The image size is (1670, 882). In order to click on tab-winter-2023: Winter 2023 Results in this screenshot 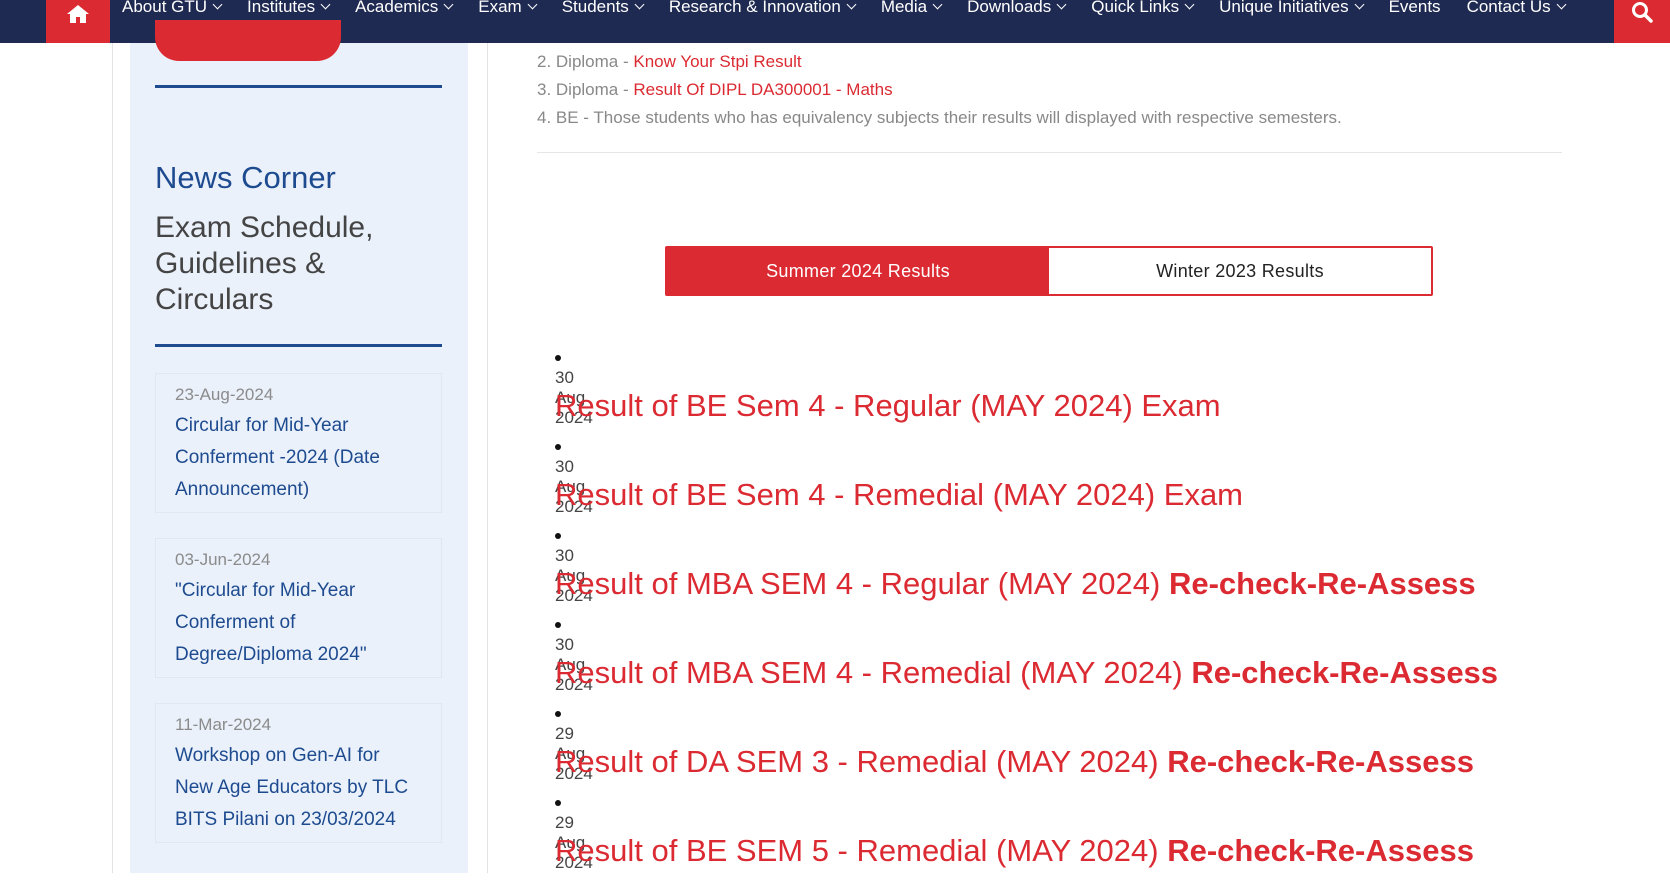, I will do `click(1240, 271)`.